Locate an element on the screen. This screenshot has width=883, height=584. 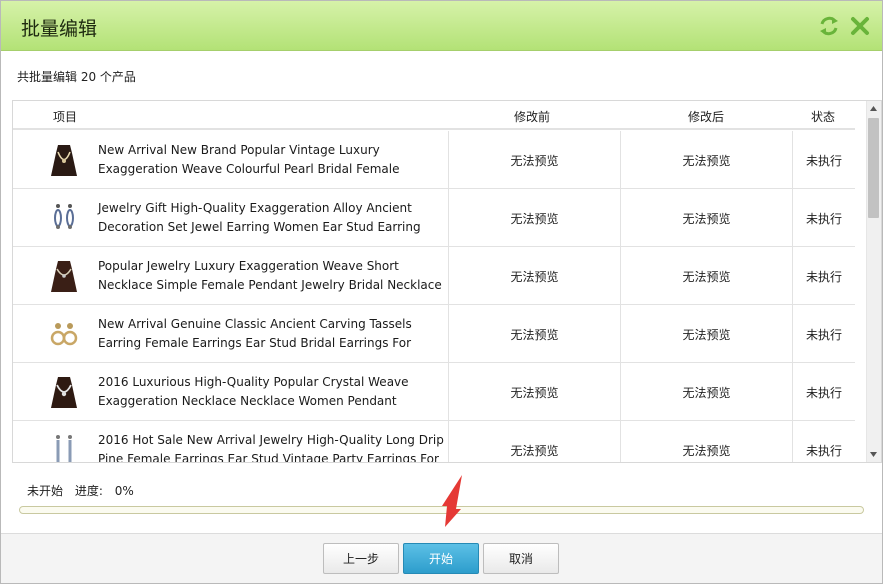
previous-button: 上一步 is located at coordinates (361, 558).